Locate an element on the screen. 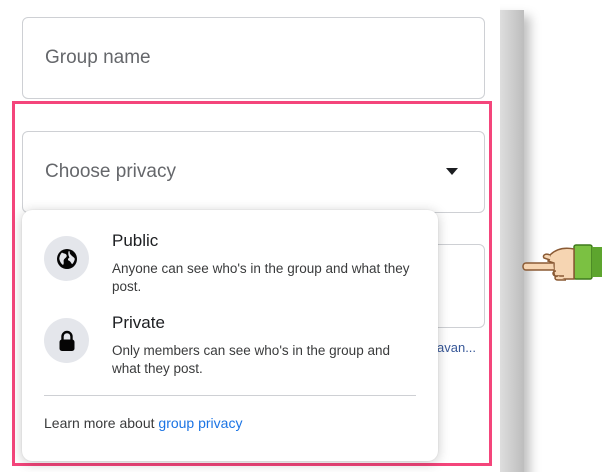  group-name-placeholder: Group name is located at coordinates (98, 57).